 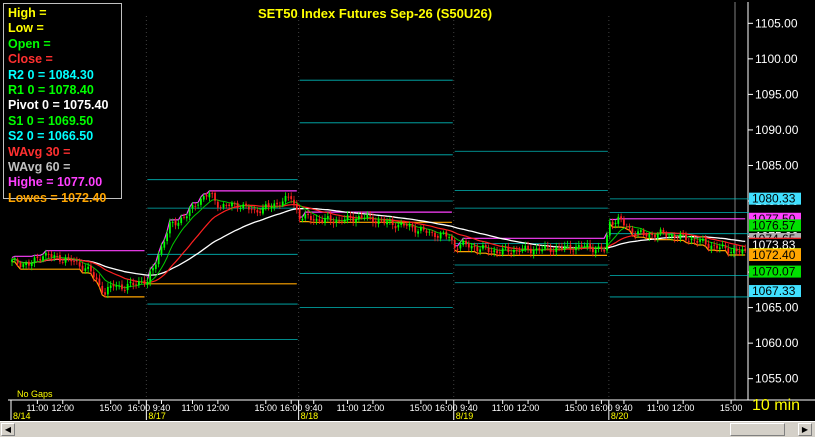 What do you see at coordinates (774, 199) in the screenshot?
I see `price-tag-label: 1080.33` at bounding box center [774, 199].